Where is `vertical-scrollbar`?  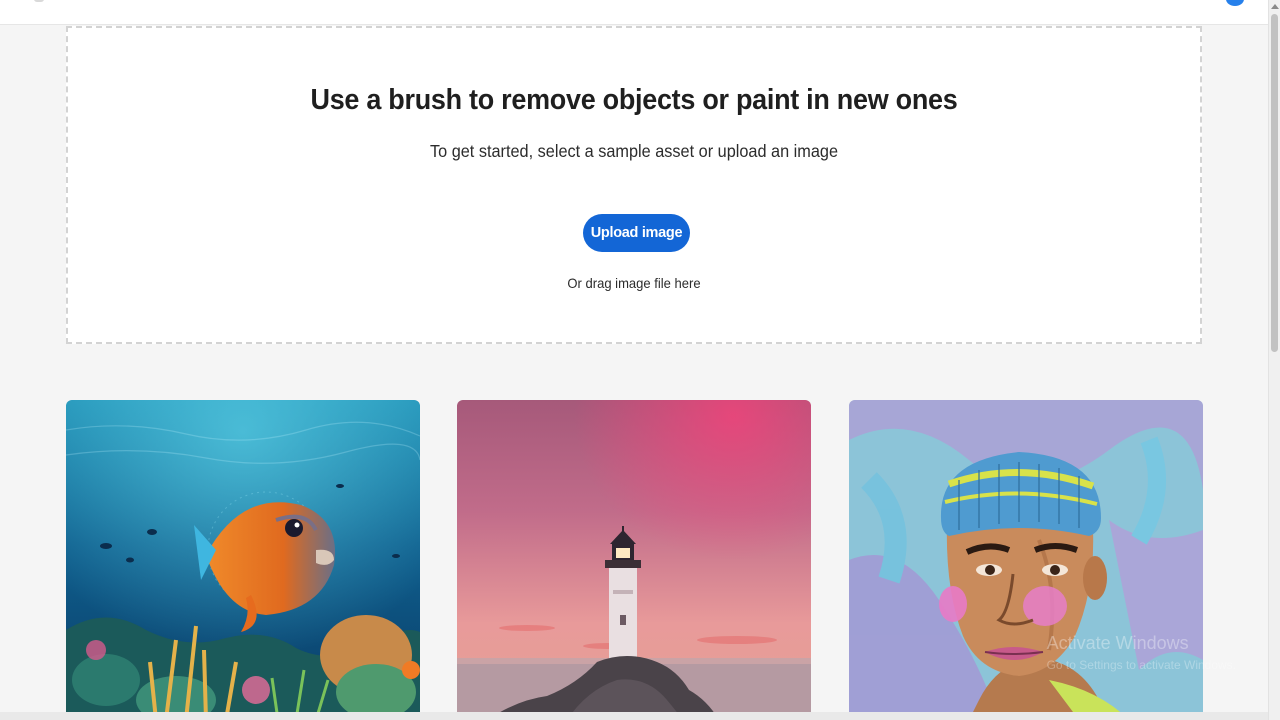
vertical-scrollbar is located at coordinates (1274, 360).